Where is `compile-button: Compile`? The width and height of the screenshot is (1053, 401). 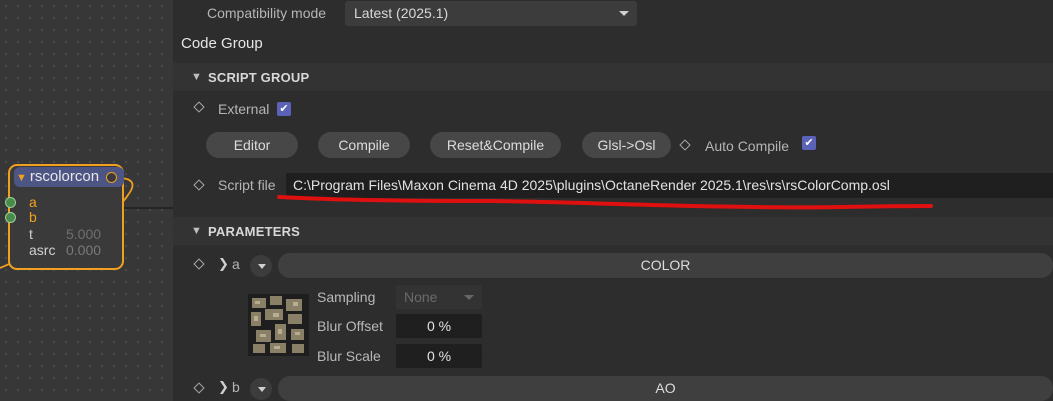
compile-button: Compile is located at coordinates (364, 145).